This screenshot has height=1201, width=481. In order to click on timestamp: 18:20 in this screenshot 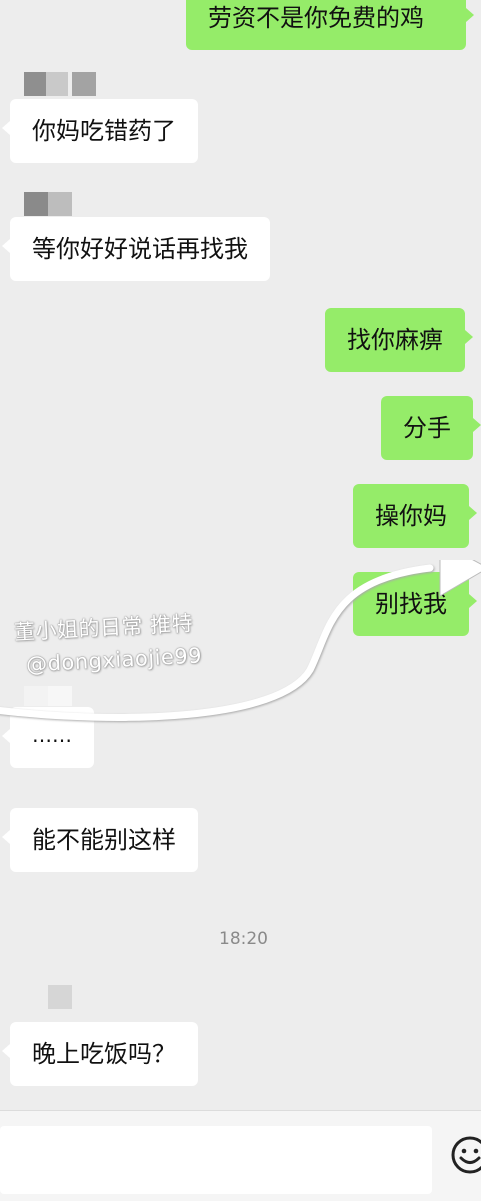, I will do `click(243, 939)`.